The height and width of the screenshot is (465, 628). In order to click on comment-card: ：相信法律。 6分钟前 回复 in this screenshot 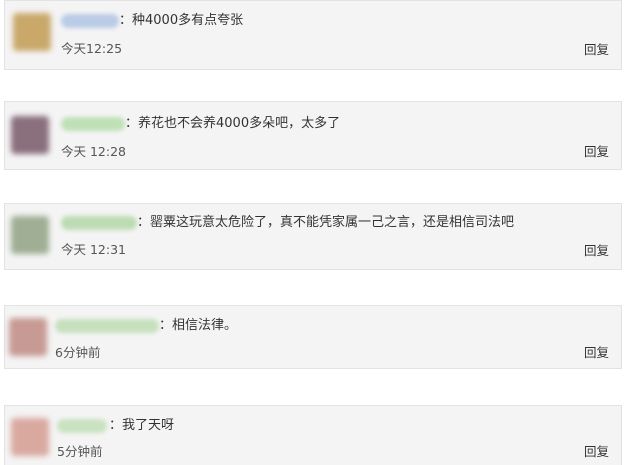, I will do `click(313, 337)`.